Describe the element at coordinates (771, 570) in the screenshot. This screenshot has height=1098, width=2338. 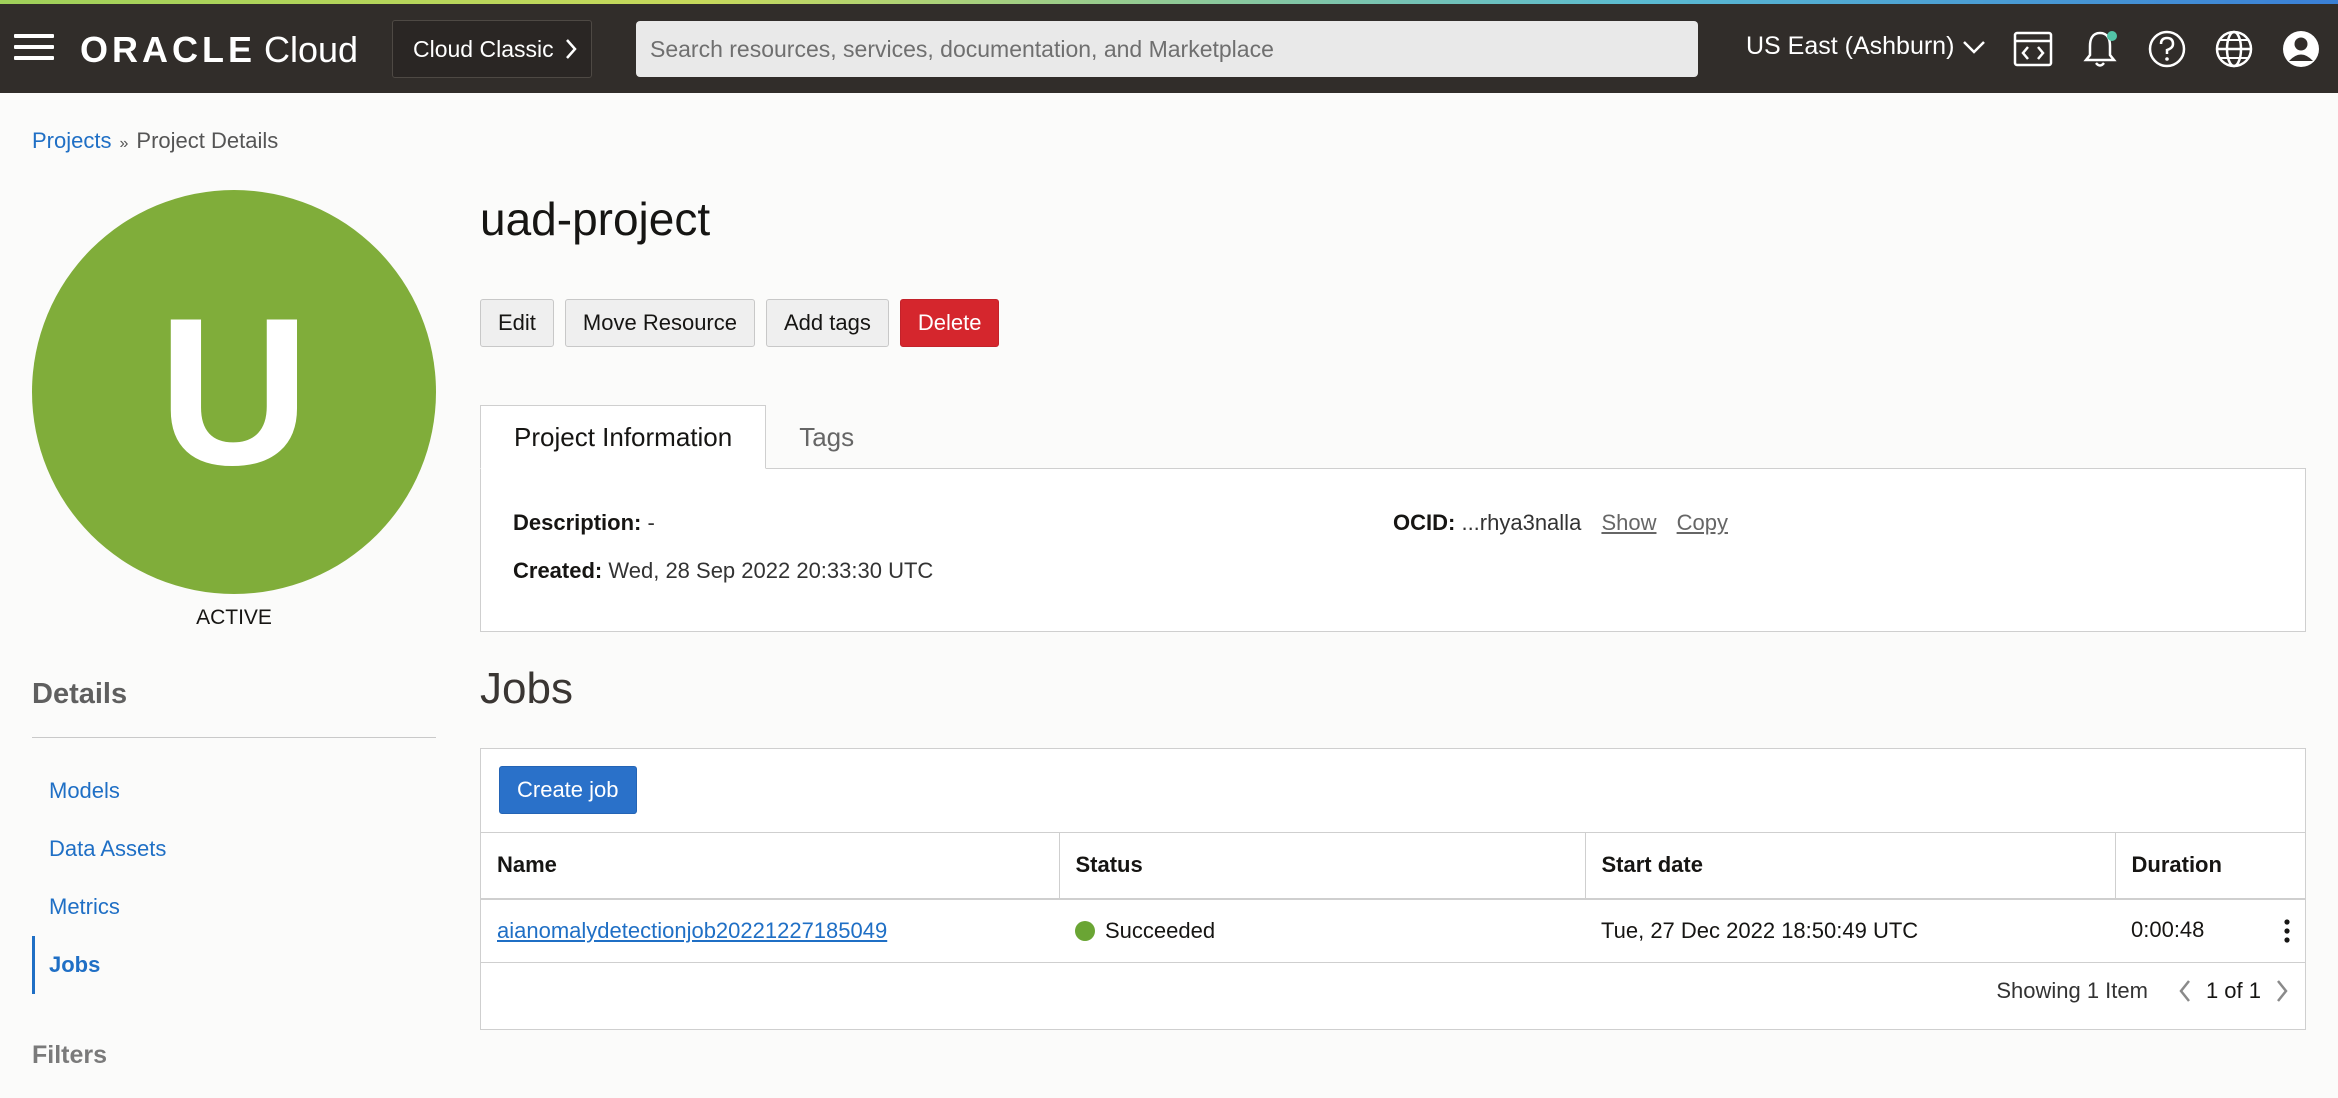
I see `created-value: Wed, 28 Sep 2022 20:33:30 UTC` at that location.